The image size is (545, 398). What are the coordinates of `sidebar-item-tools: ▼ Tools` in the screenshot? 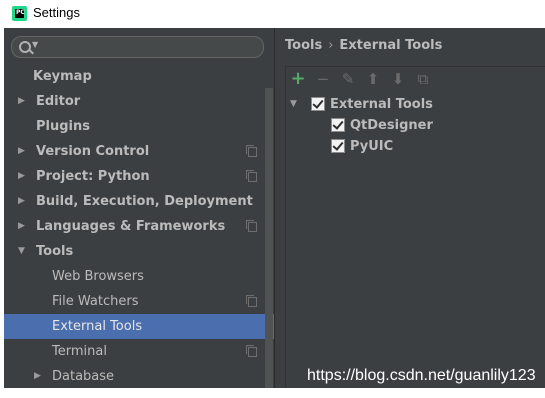 It's located at (139, 251).